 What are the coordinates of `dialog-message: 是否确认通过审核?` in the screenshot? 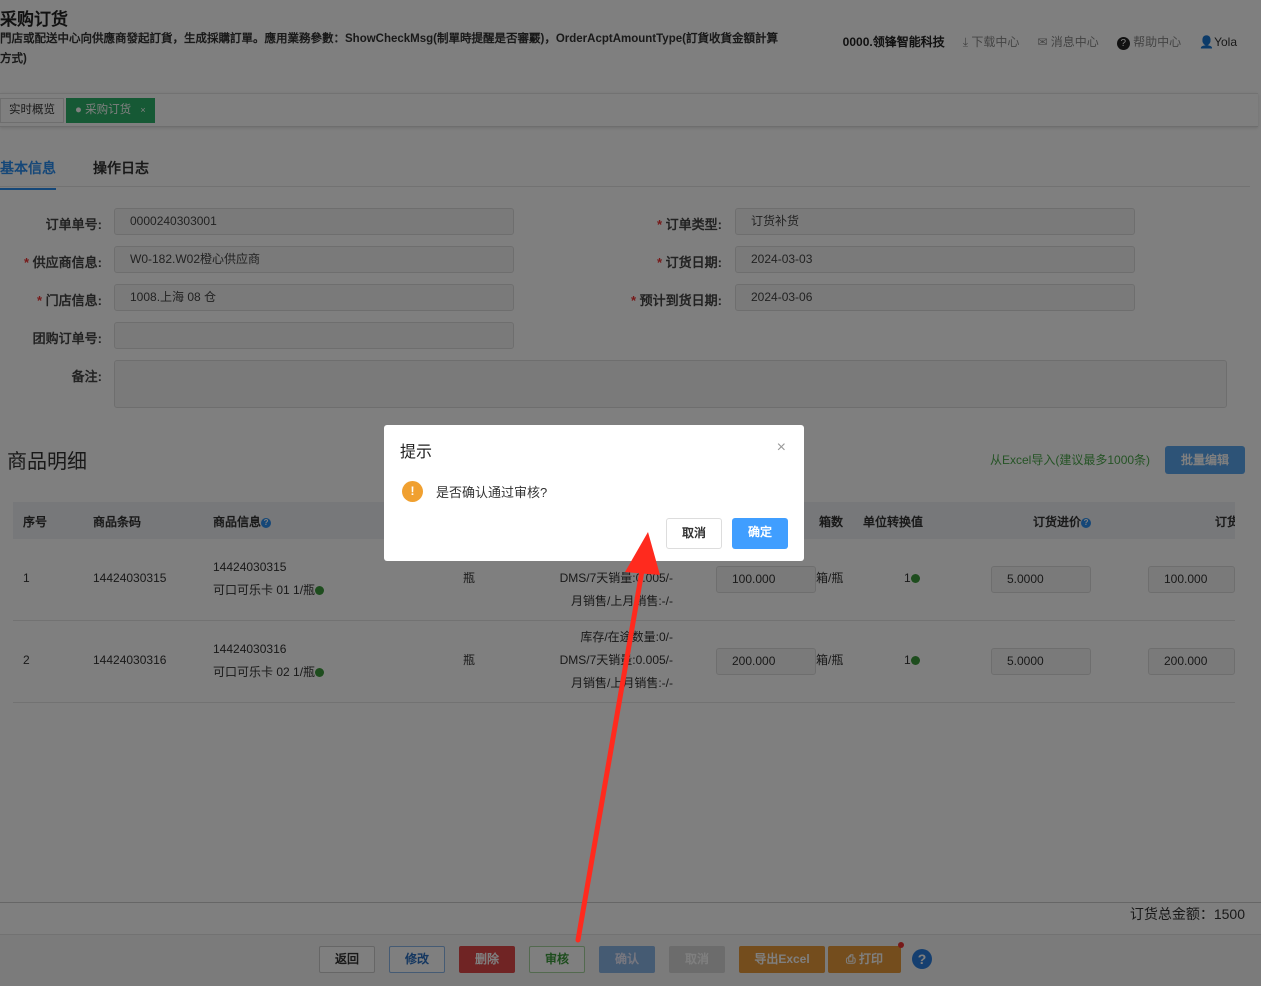 It's located at (492, 492).